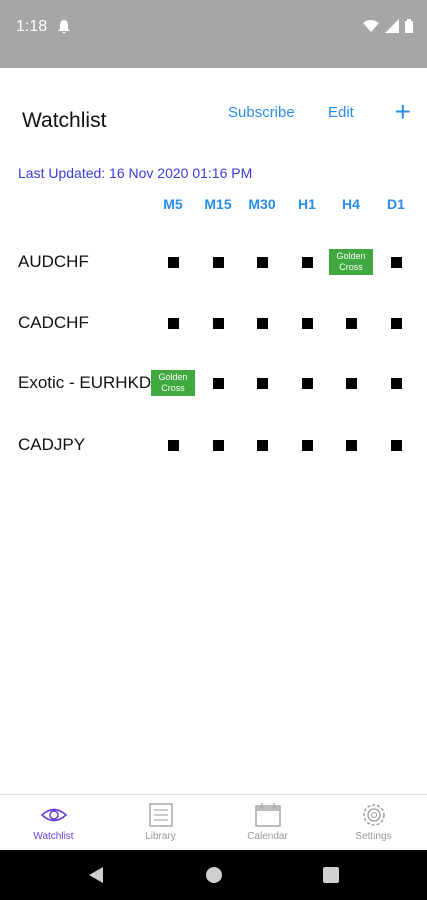 The width and height of the screenshot is (427, 900). I want to click on column-header: H4, so click(351, 204).